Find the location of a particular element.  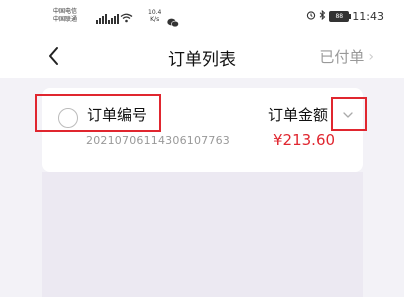

highlight-box-expand is located at coordinates (349, 114).